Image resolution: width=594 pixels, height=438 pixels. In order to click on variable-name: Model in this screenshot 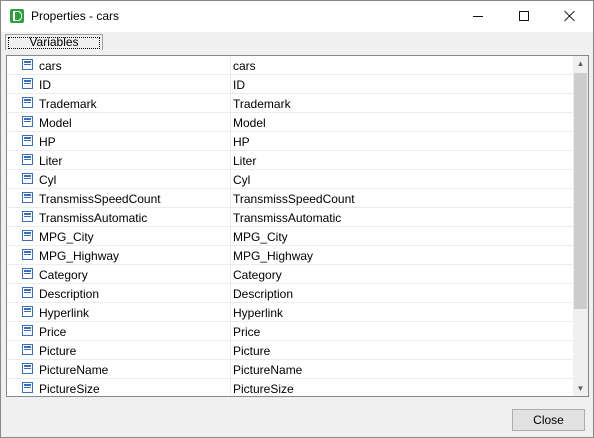, I will do `click(55, 123)`.